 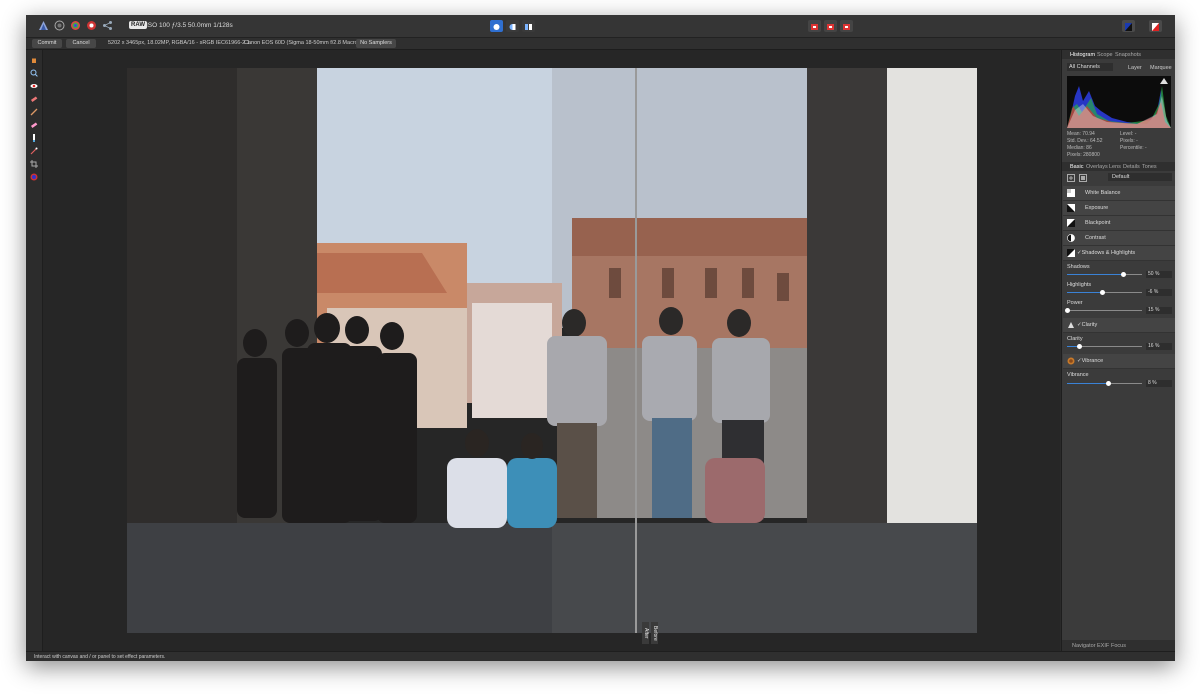 What do you see at coordinates (1078, 375) in the screenshot?
I see `vibrance-label: Vibrance` at bounding box center [1078, 375].